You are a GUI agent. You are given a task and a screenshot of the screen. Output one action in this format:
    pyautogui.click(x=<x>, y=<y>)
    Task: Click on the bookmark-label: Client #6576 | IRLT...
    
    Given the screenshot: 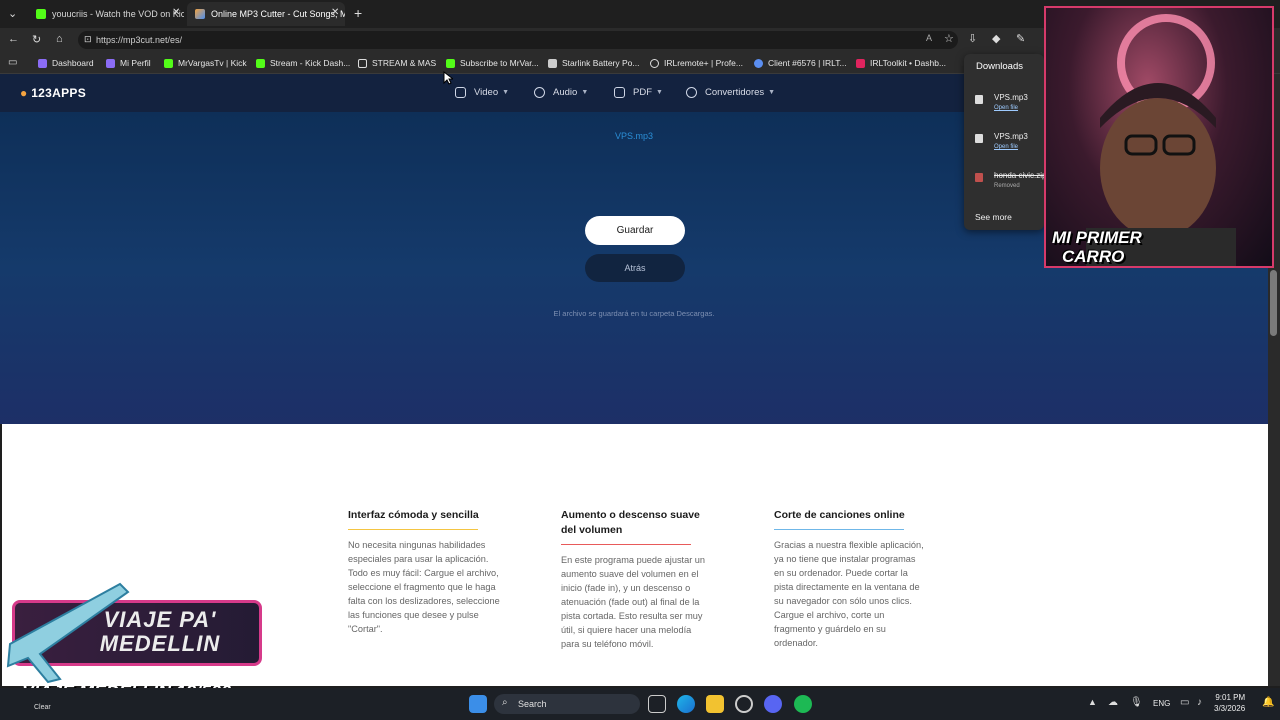 What is the action you would take?
    pyautogui.click(x=807, y=63)
    